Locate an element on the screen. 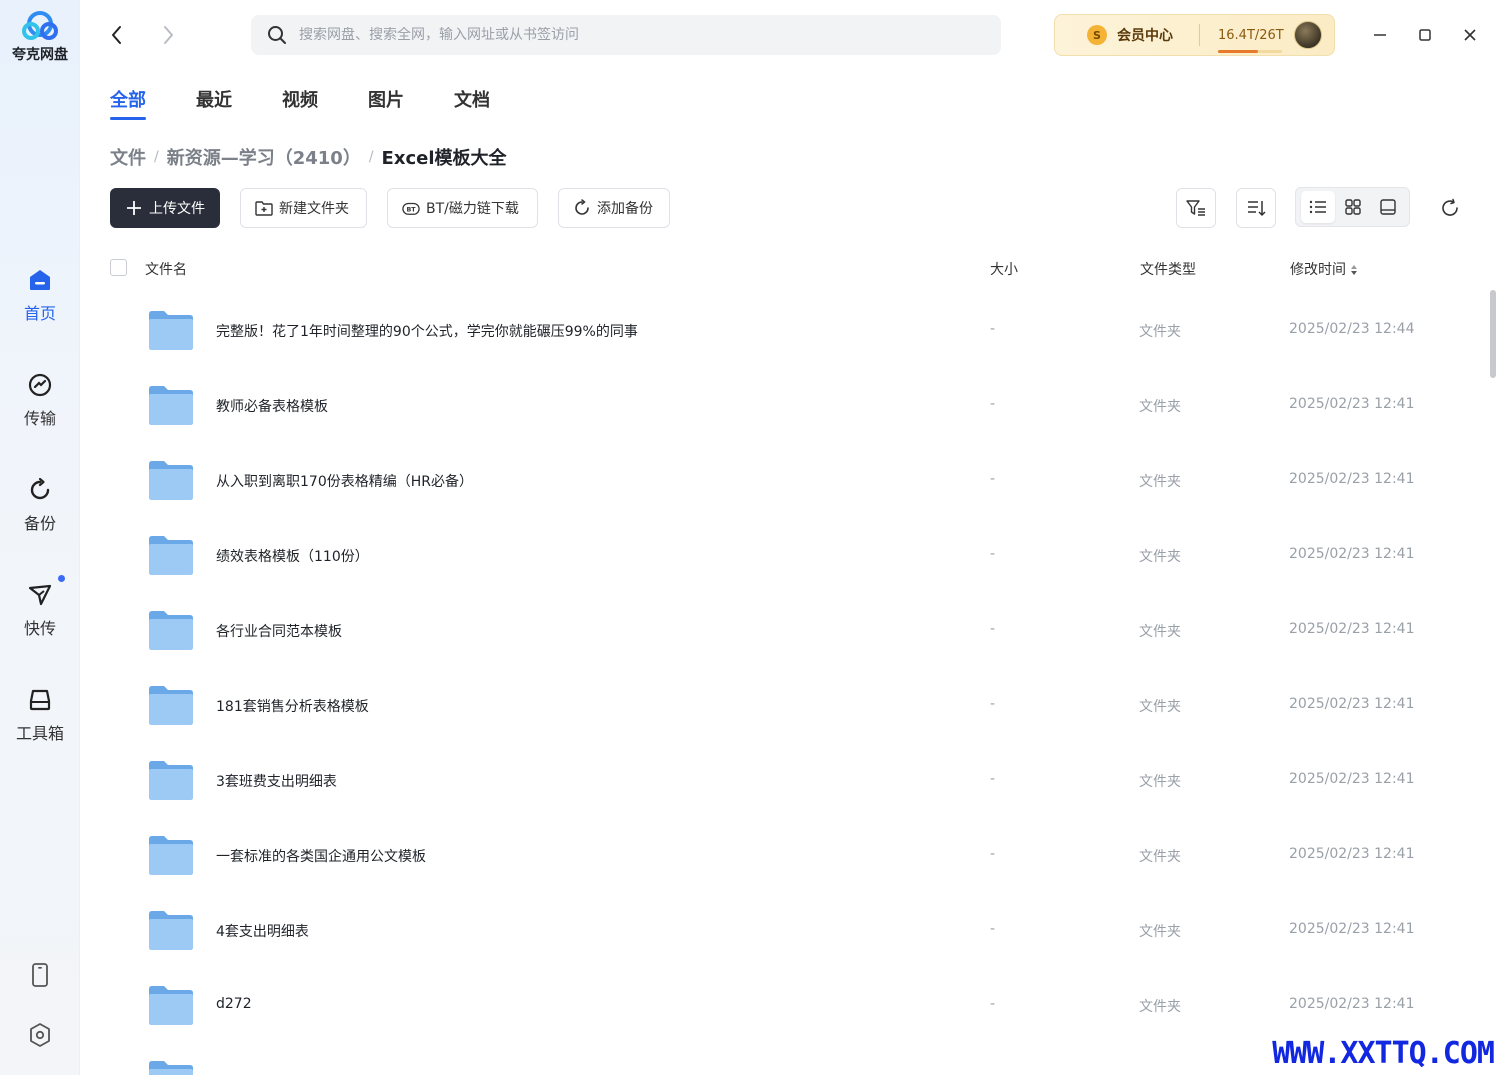 This screenshot has height=1075, width=1500. grid-view-button is located at coordinates (1353, 207).